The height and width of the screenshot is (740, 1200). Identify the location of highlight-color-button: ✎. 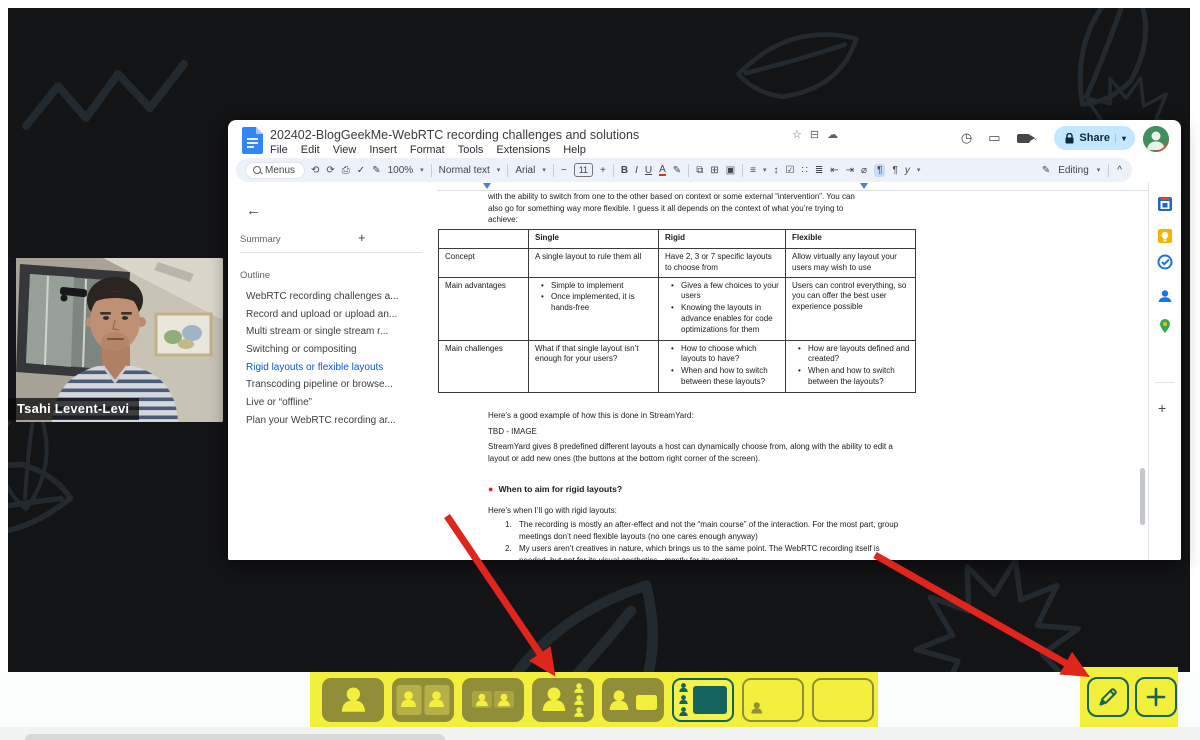
(677, 170).